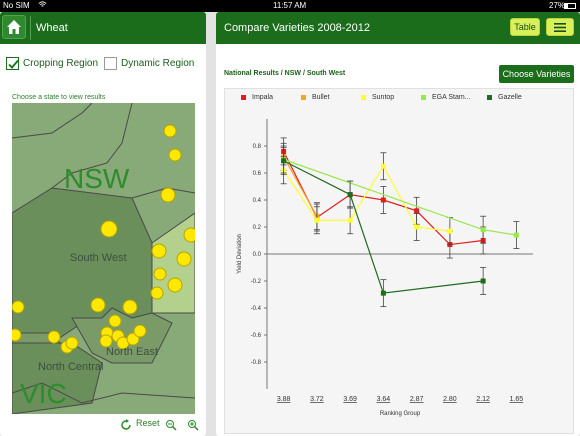 The image size is (580, 436). I want to click on map-label-nsw: NSW, so click(97, 178).